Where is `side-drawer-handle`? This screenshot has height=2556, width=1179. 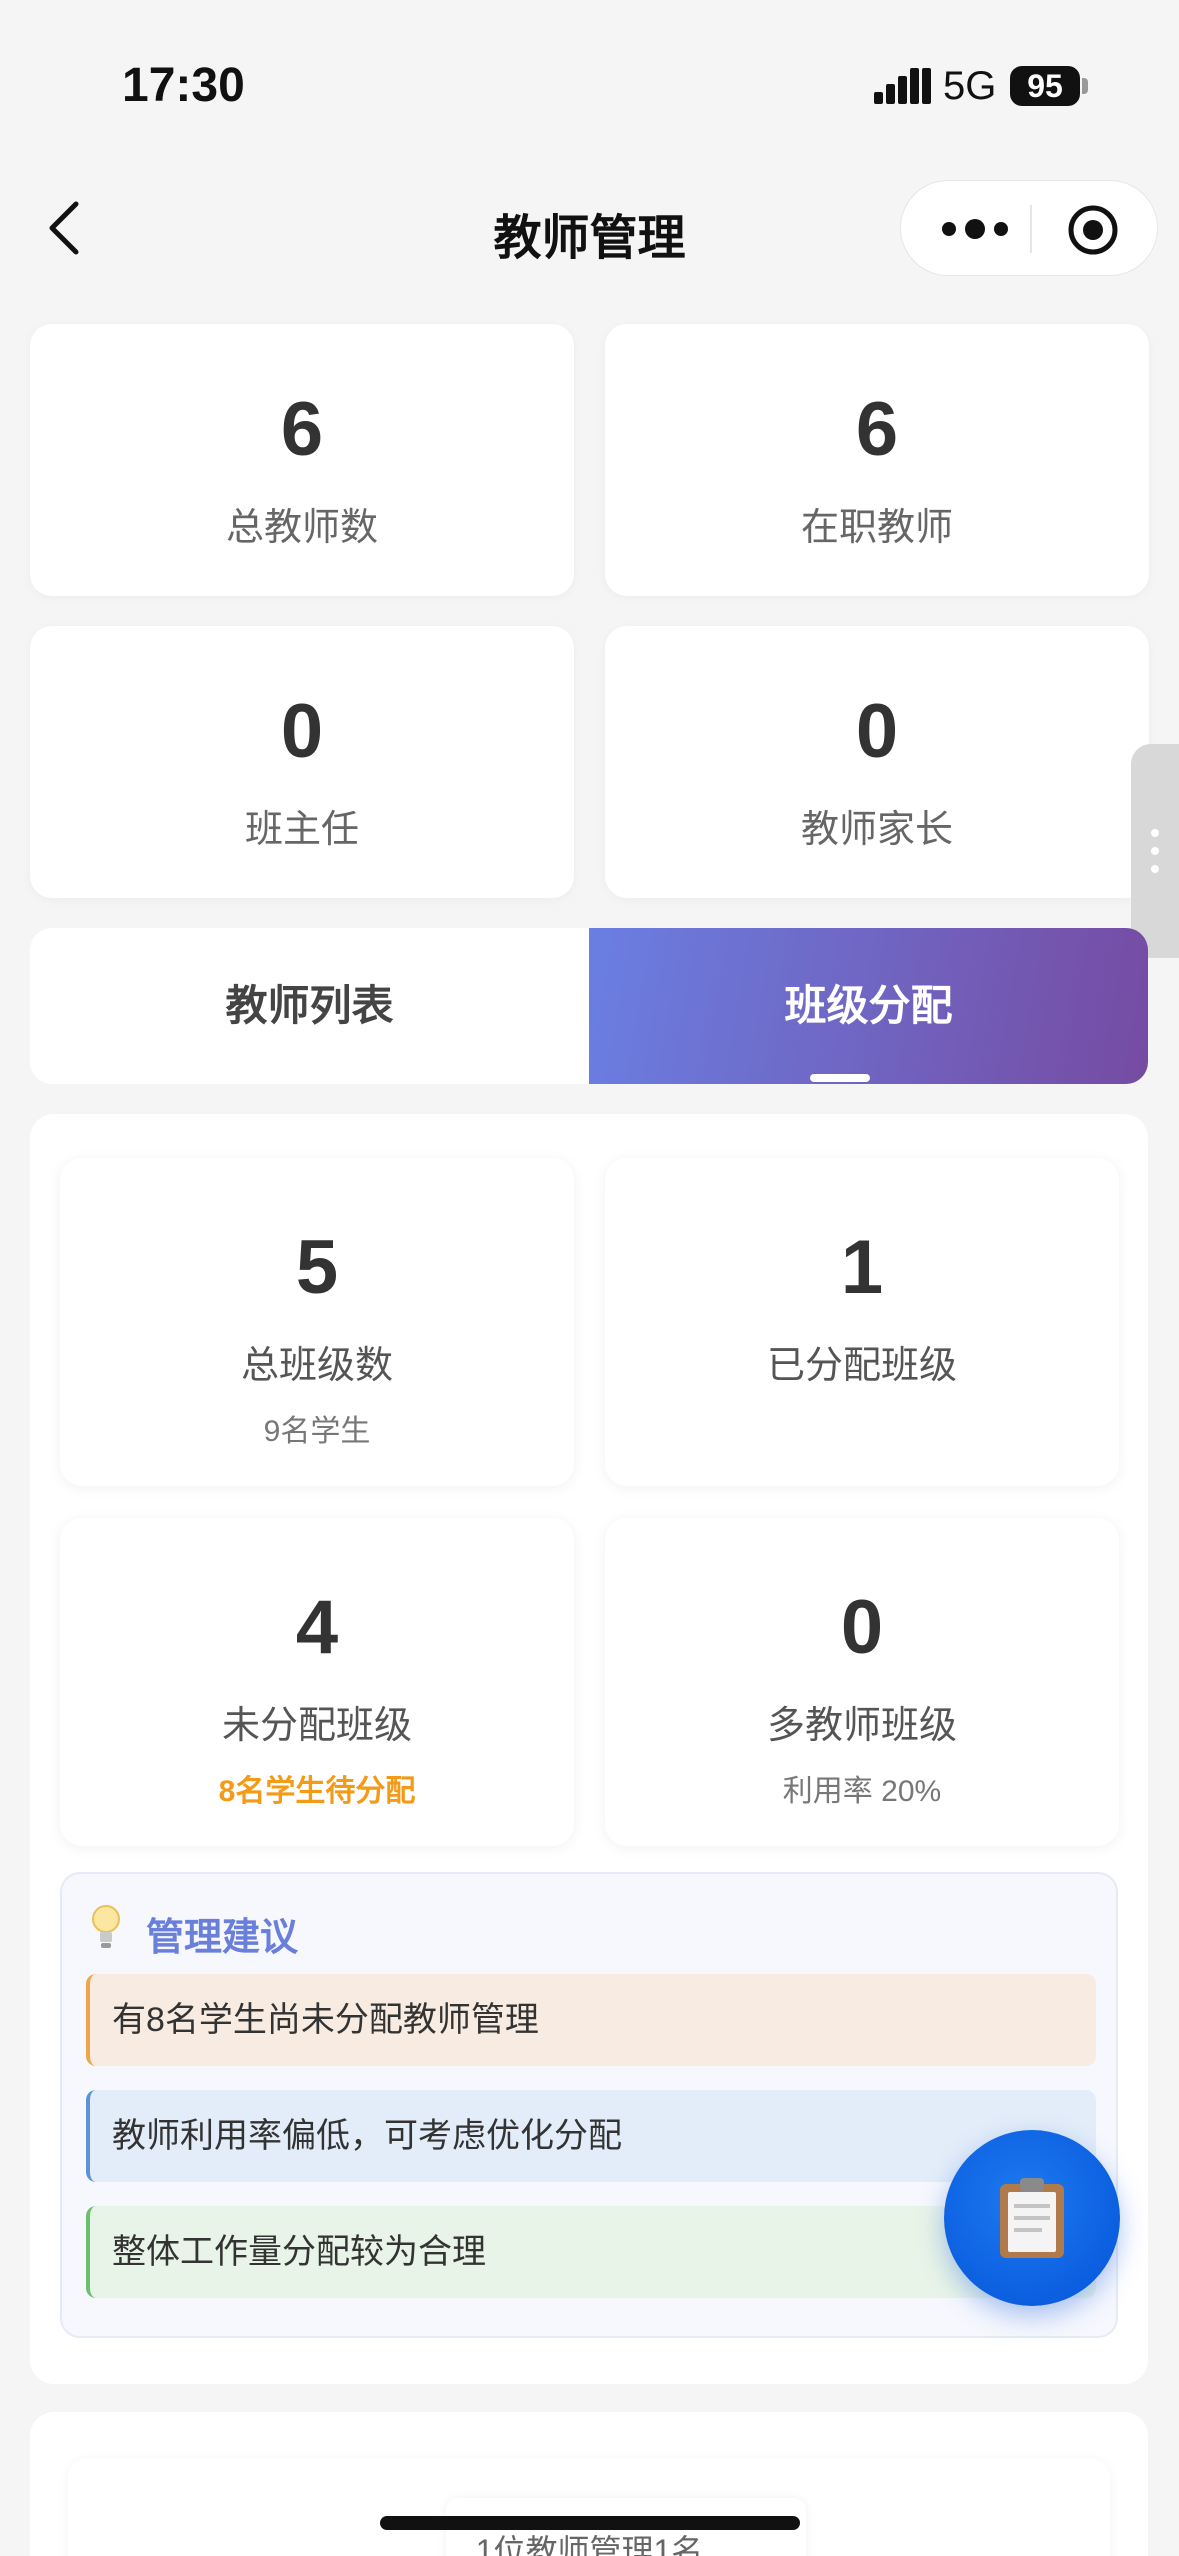 side-drawer-handle is located at coordinates (1155, 851).